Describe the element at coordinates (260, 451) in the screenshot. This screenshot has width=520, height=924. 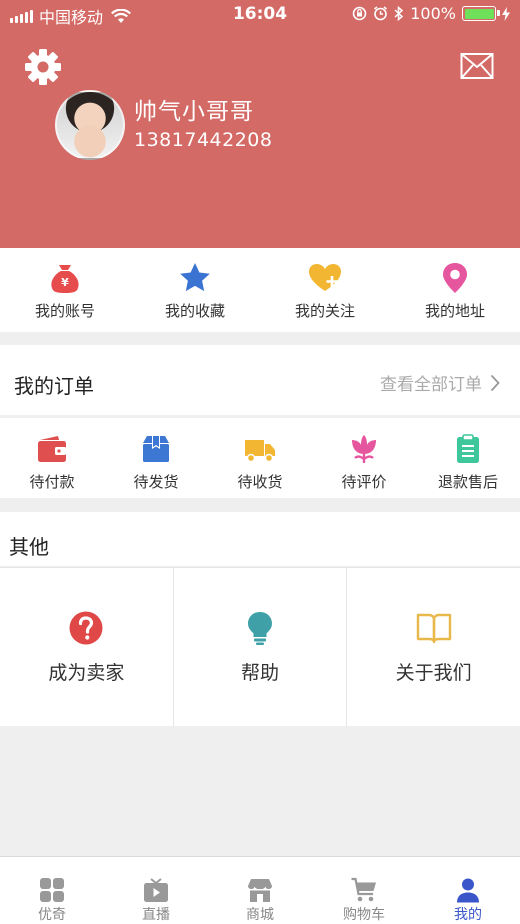
I see `truck-icon` at that location.